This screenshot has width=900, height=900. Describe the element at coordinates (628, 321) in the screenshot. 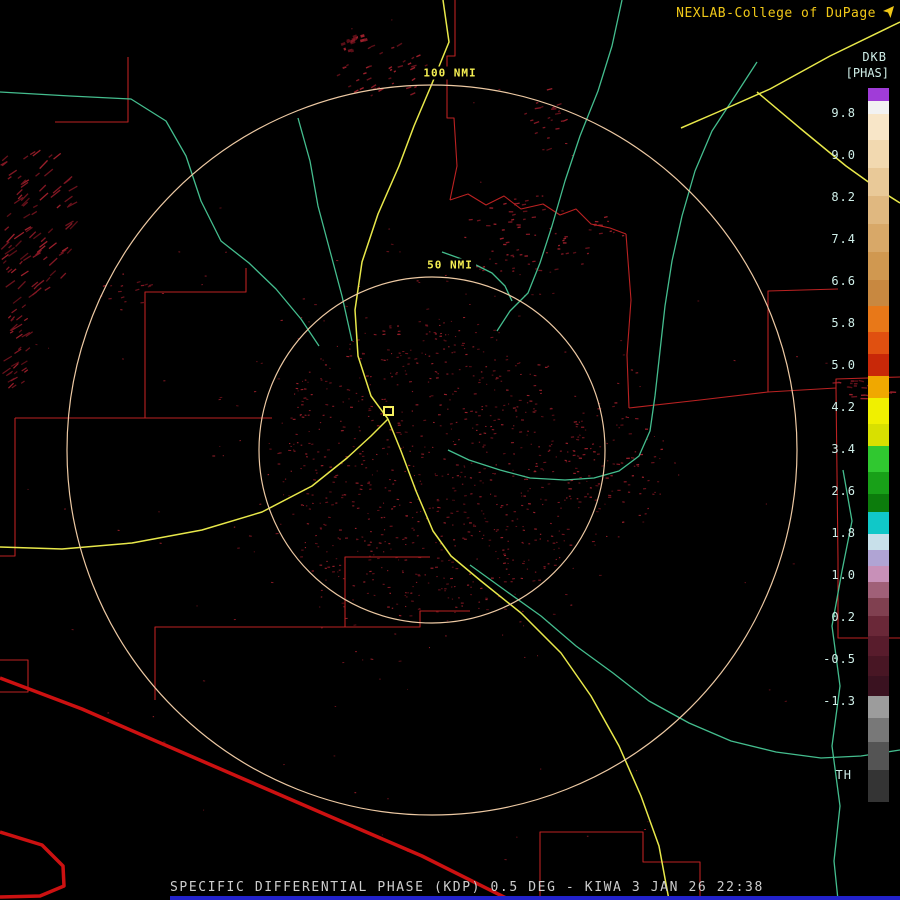

I see `county-boundary-line` at that location.